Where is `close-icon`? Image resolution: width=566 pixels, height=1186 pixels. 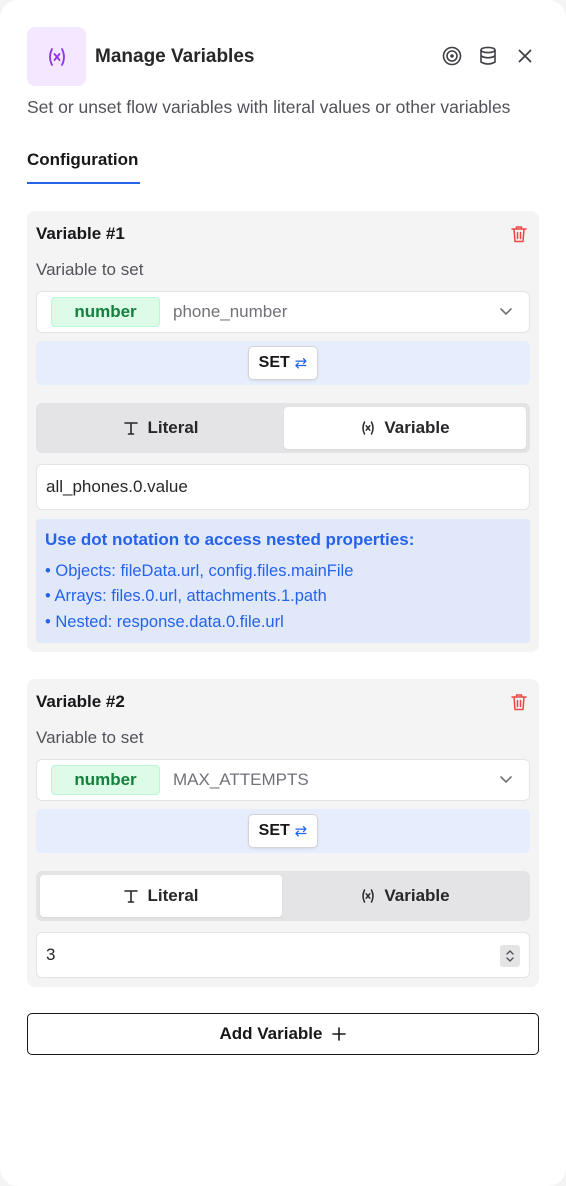 close-icon is located at coordinates (525, 56).